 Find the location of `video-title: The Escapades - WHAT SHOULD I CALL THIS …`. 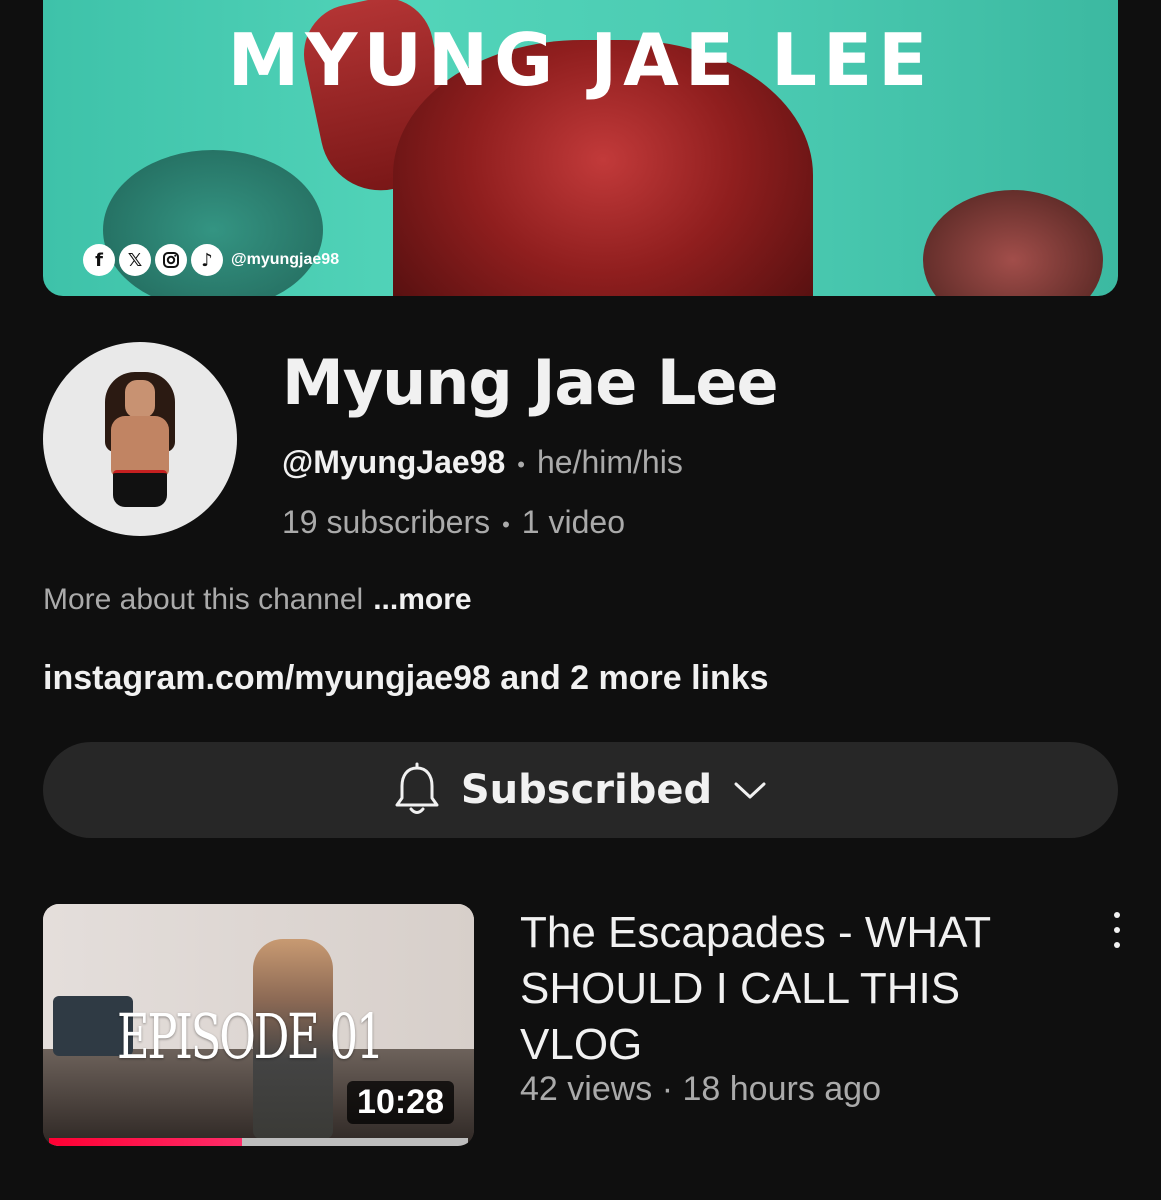

video-title: The Escapades - WHAT SHOULD I CALL THIS … is located at coordinates (800, 989).